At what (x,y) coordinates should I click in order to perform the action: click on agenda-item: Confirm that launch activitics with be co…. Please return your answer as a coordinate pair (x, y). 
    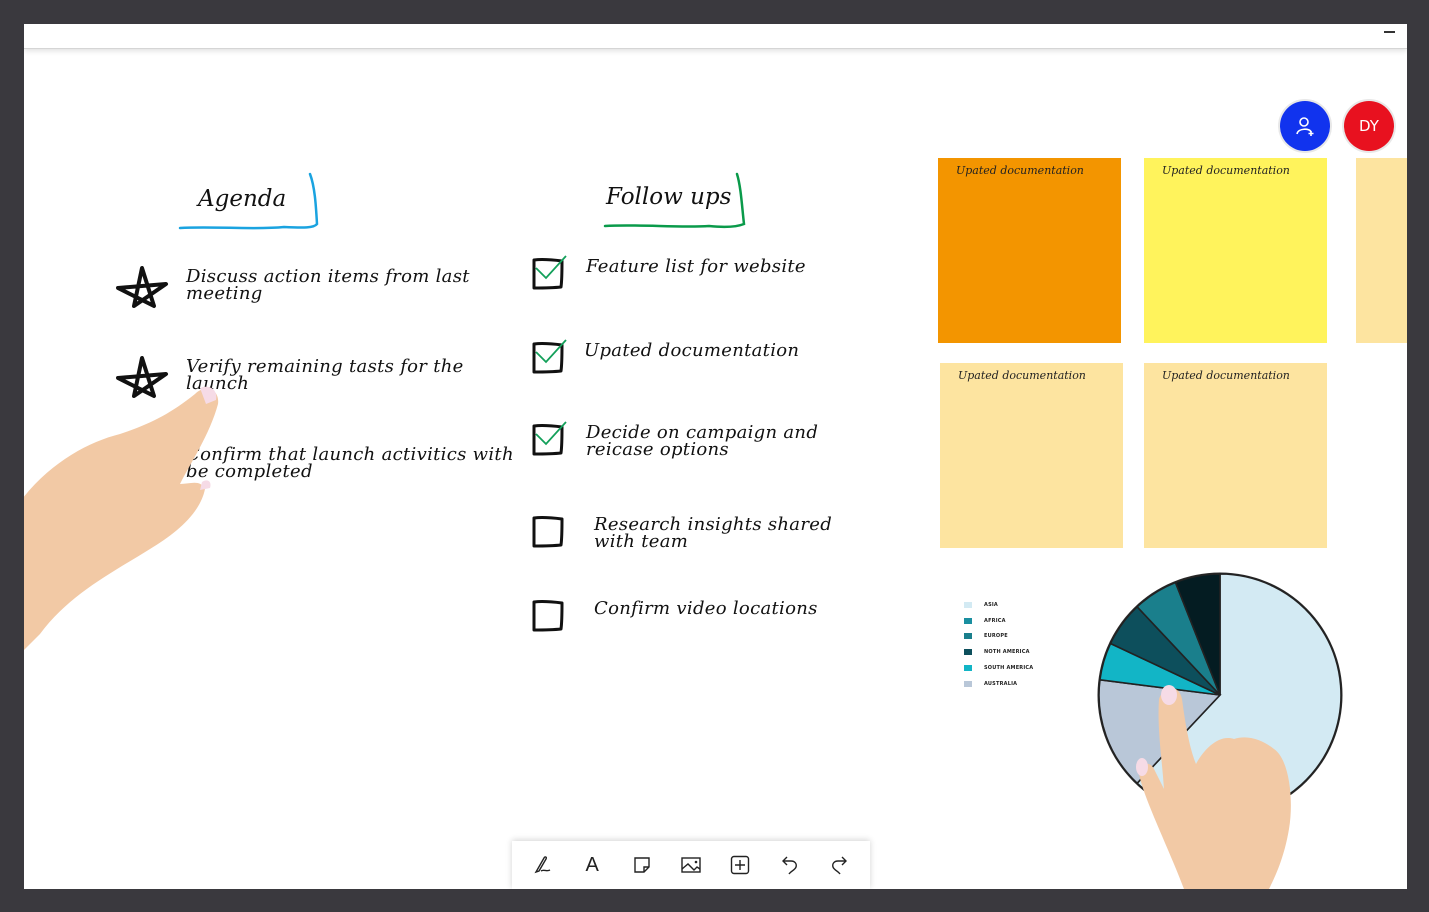
    Looking at the image, I should click on (350, 464).